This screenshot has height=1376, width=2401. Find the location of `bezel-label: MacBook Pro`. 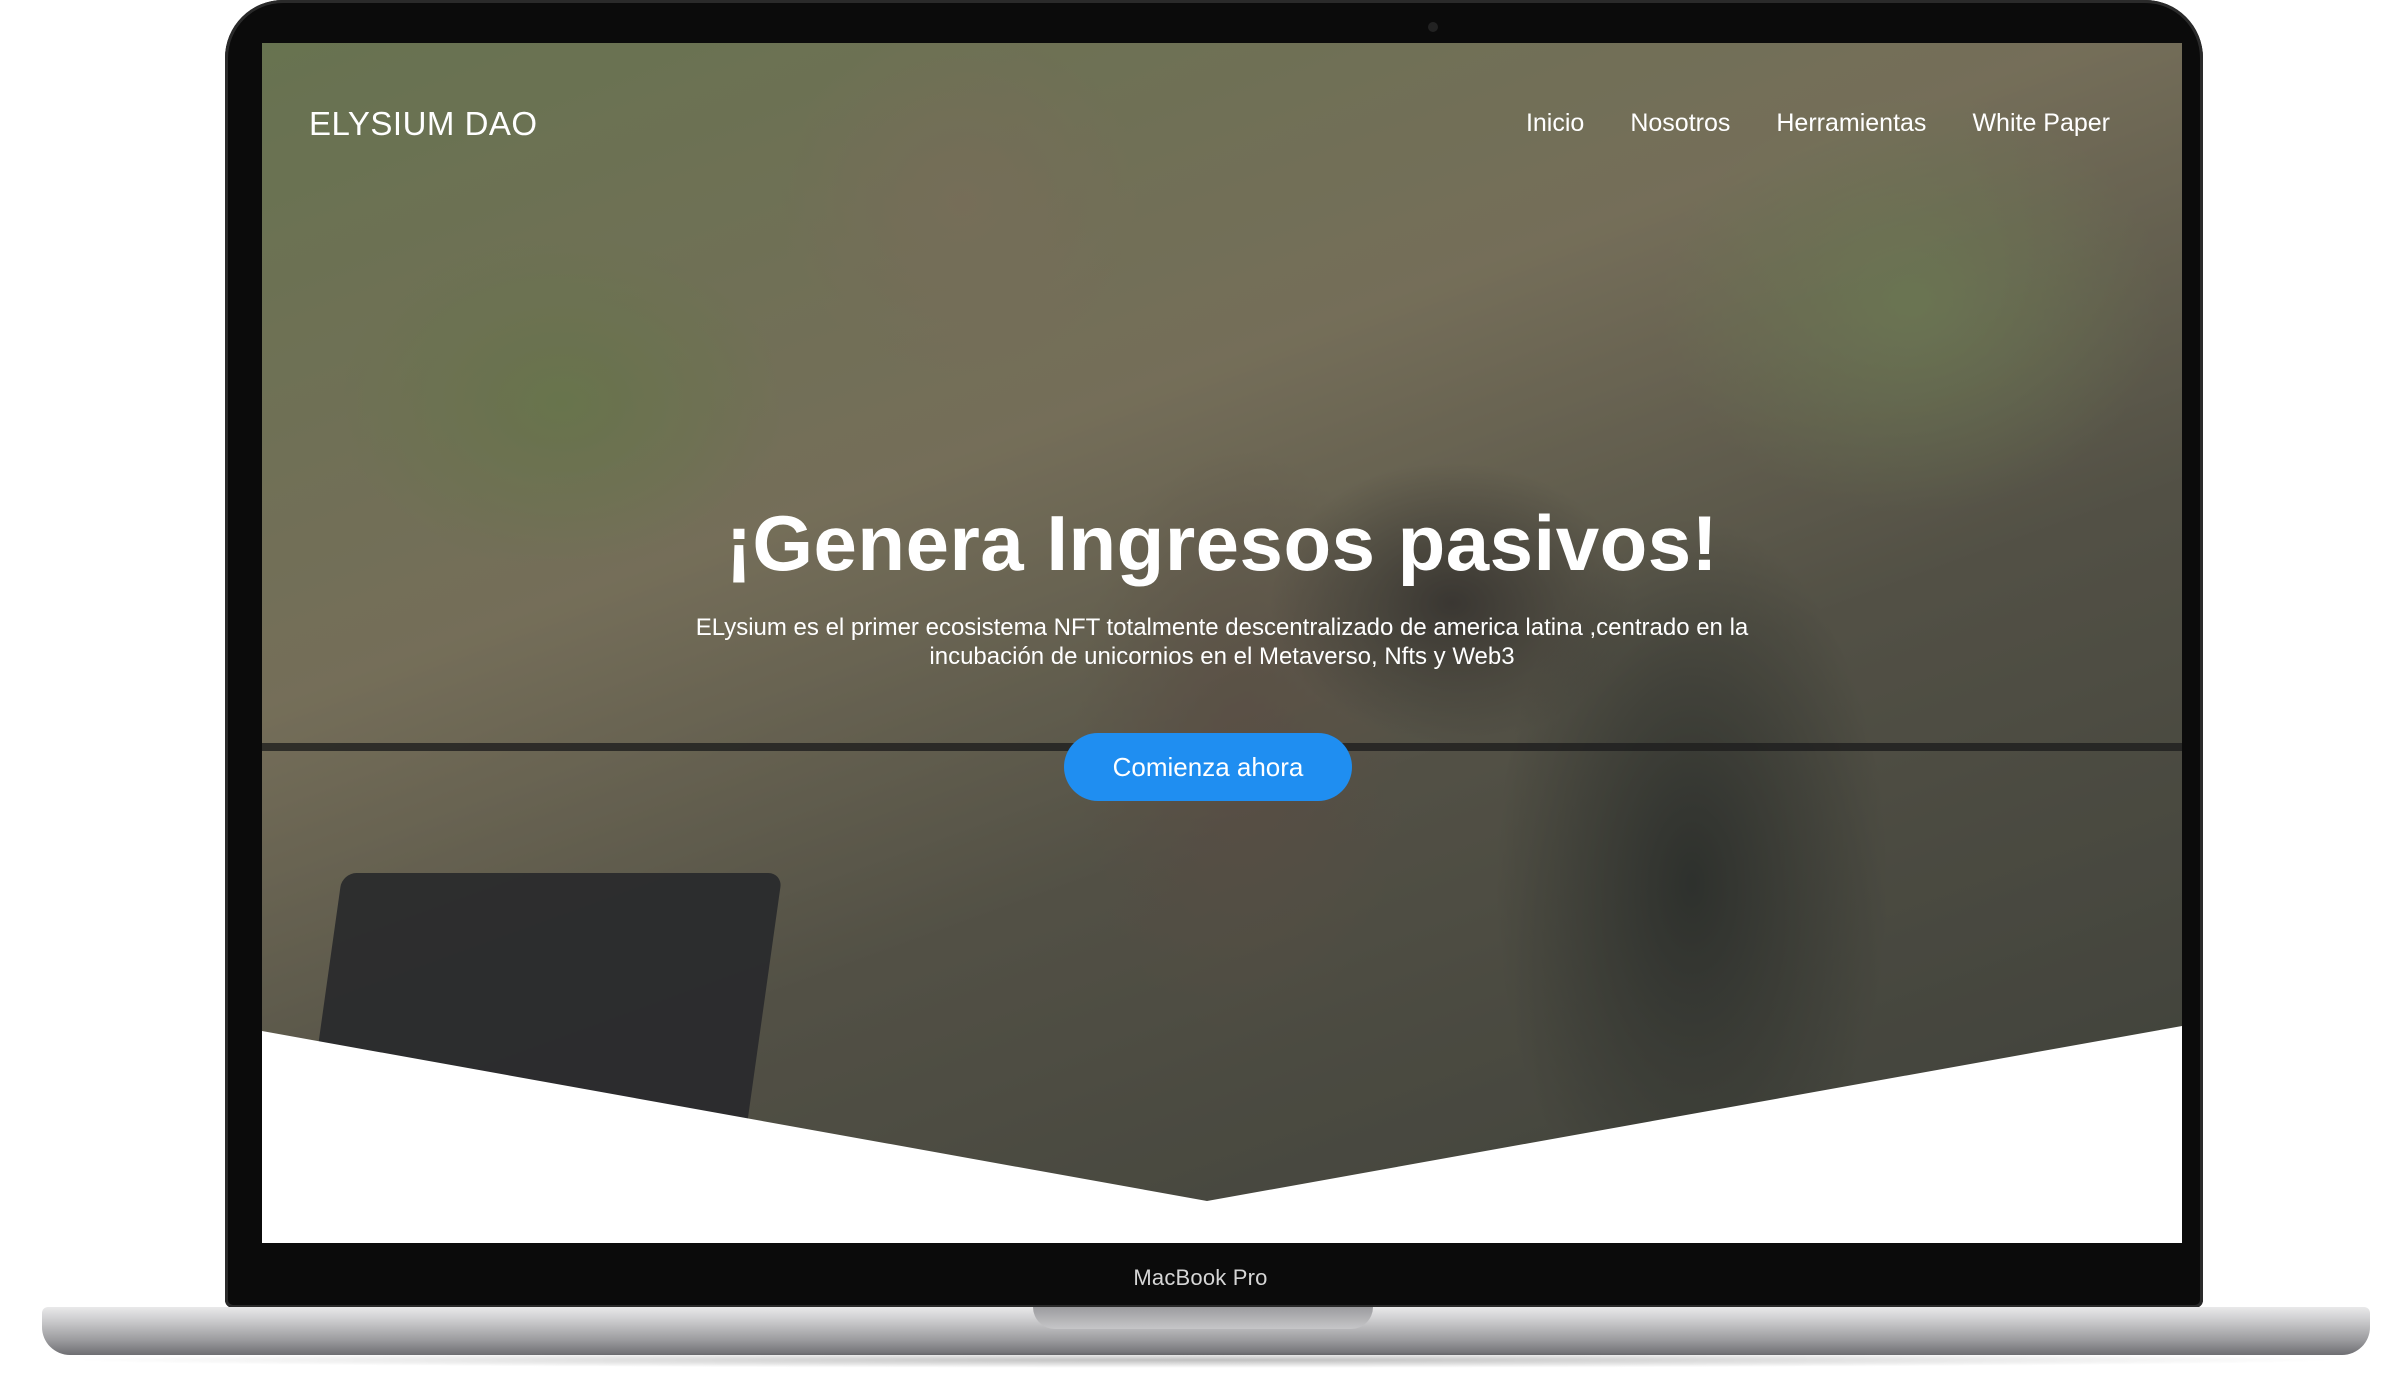

bezel-label: MacBook Pro is located at coordinates (1200, 1277).